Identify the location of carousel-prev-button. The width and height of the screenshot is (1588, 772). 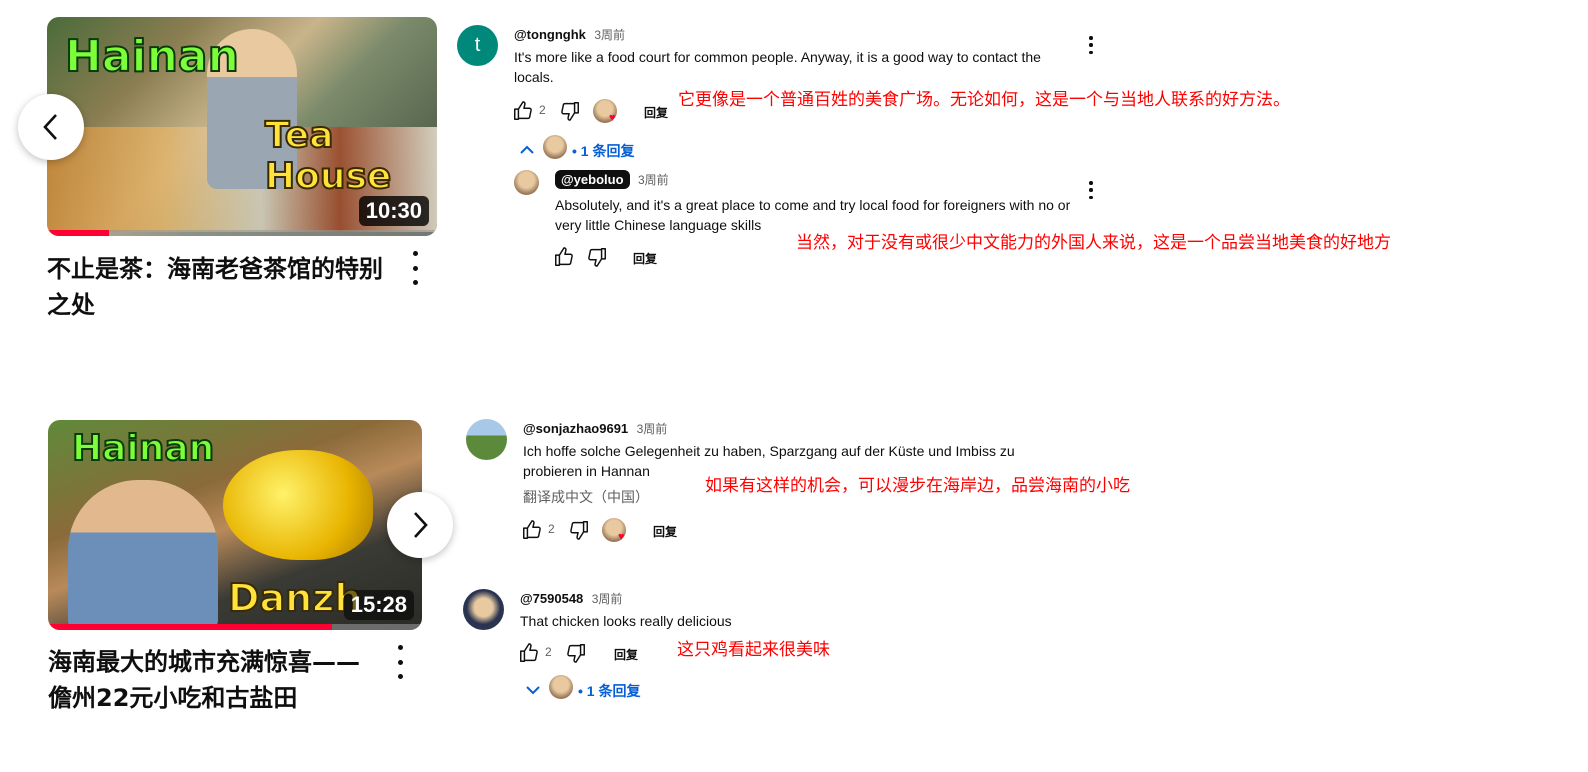
(51, 127).